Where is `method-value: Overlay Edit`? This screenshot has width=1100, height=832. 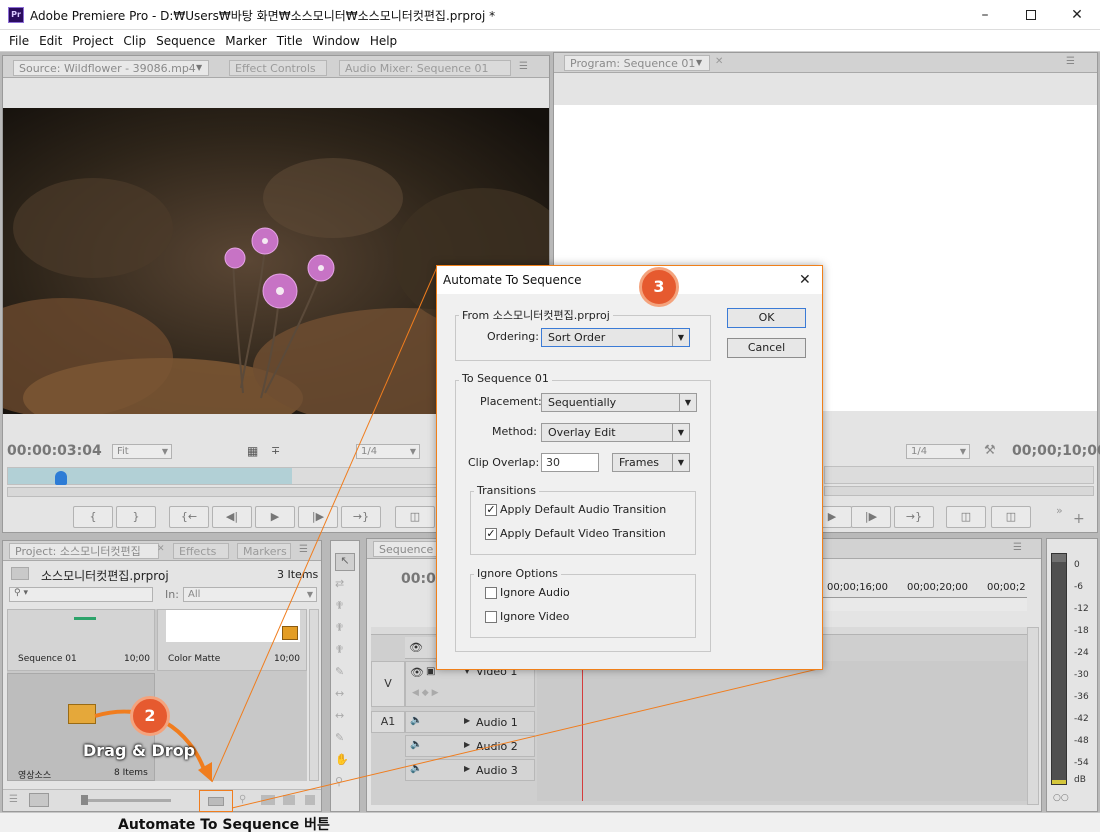
method-value: Overlay Edit is located at coordinates (582, 432).